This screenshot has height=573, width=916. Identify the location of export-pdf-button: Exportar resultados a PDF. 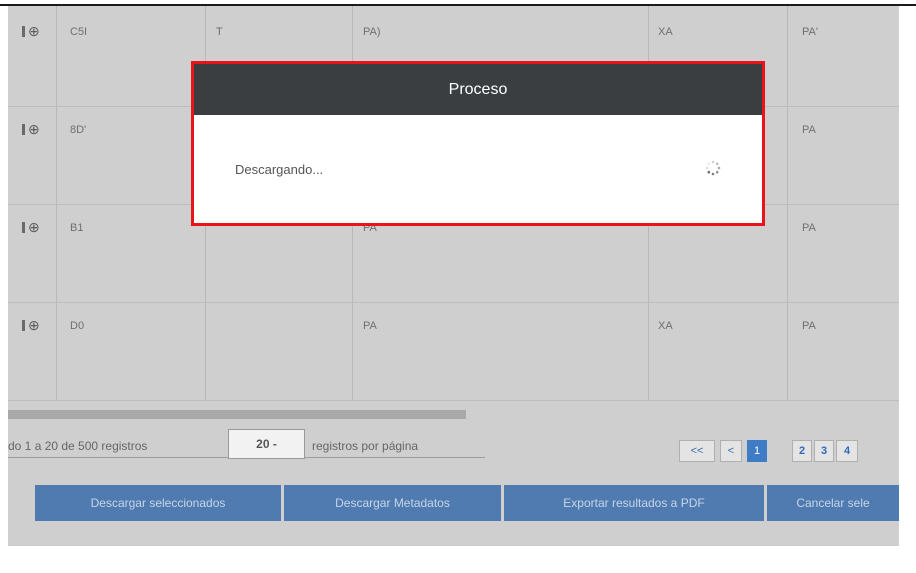
(634, 503).